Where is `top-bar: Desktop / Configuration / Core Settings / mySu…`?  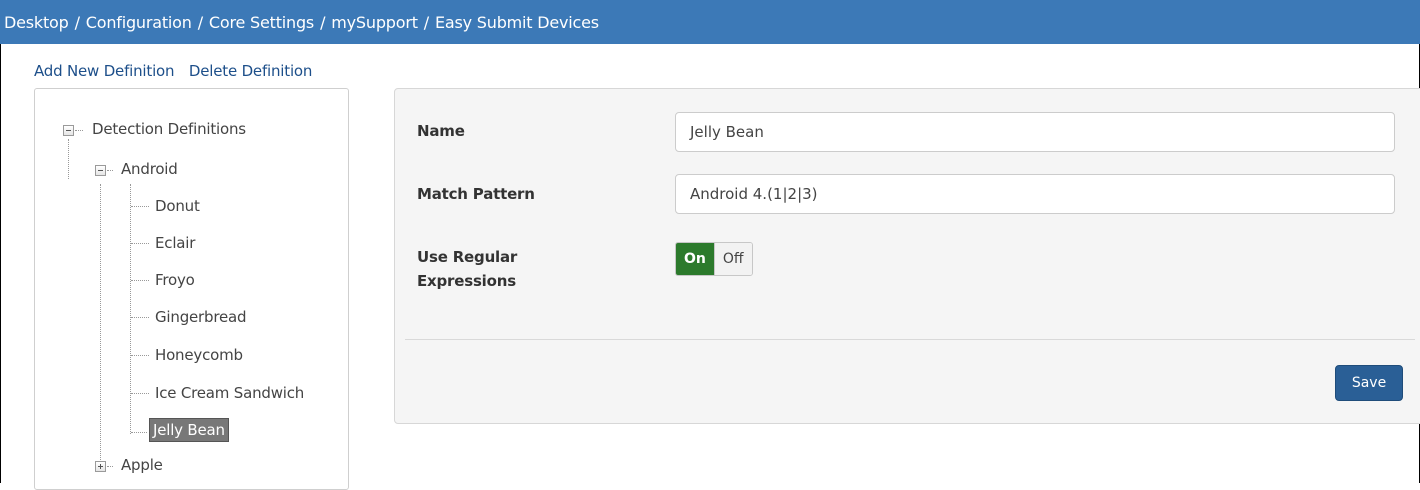
top-bar: Desktop / Configuration / Core Settings / mySu… is located at coordinates (710, 22).